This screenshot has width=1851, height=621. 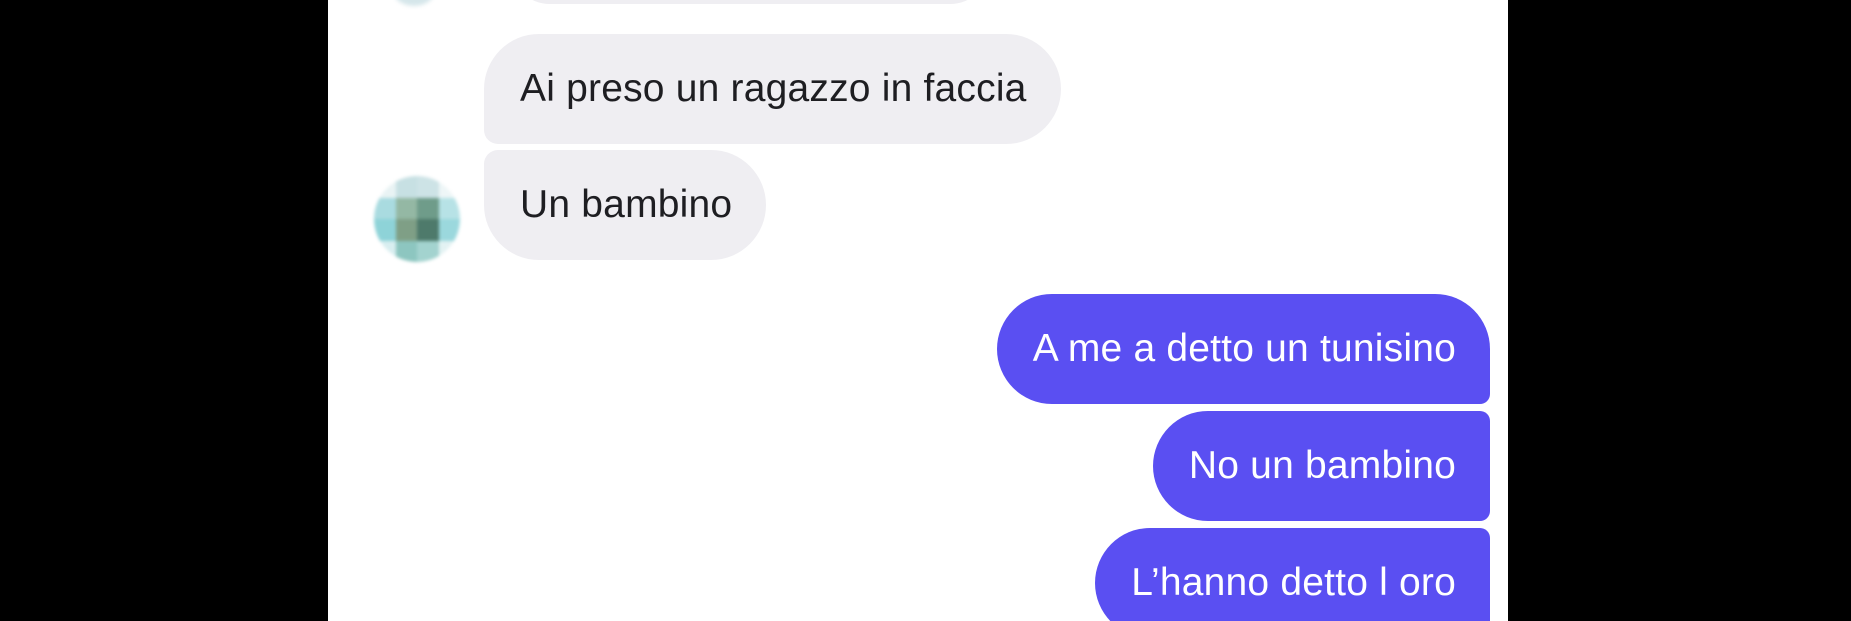 I want to click on message-text: A me a detto un tunisino, so click(x=1244, y=348).